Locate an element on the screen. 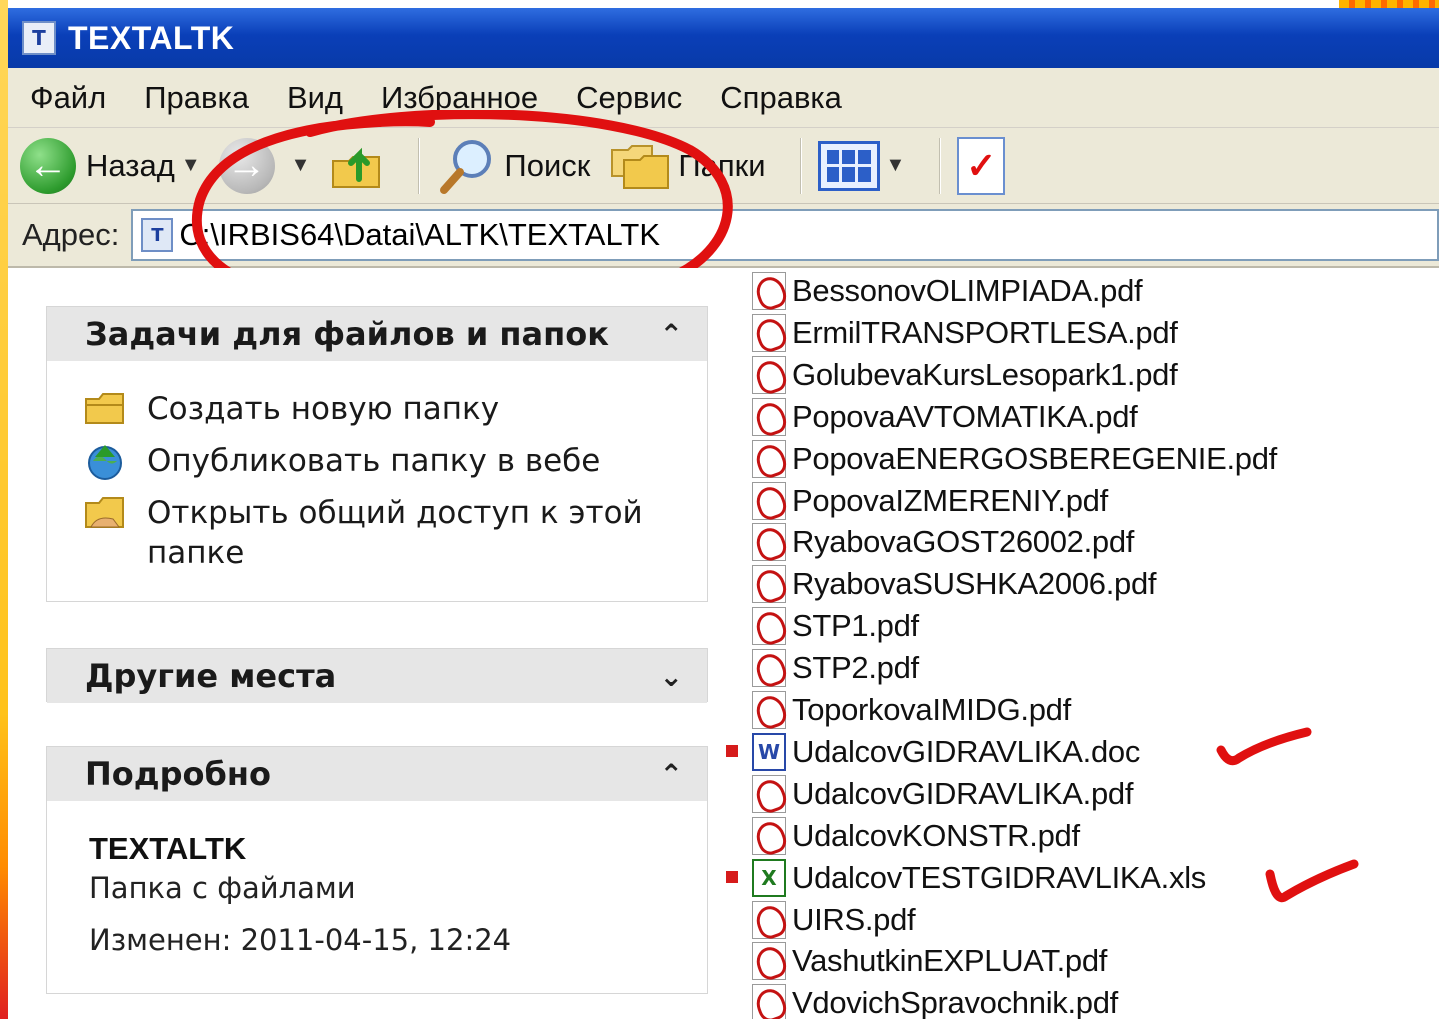  selection-marker is located at coordinates (732, 750).